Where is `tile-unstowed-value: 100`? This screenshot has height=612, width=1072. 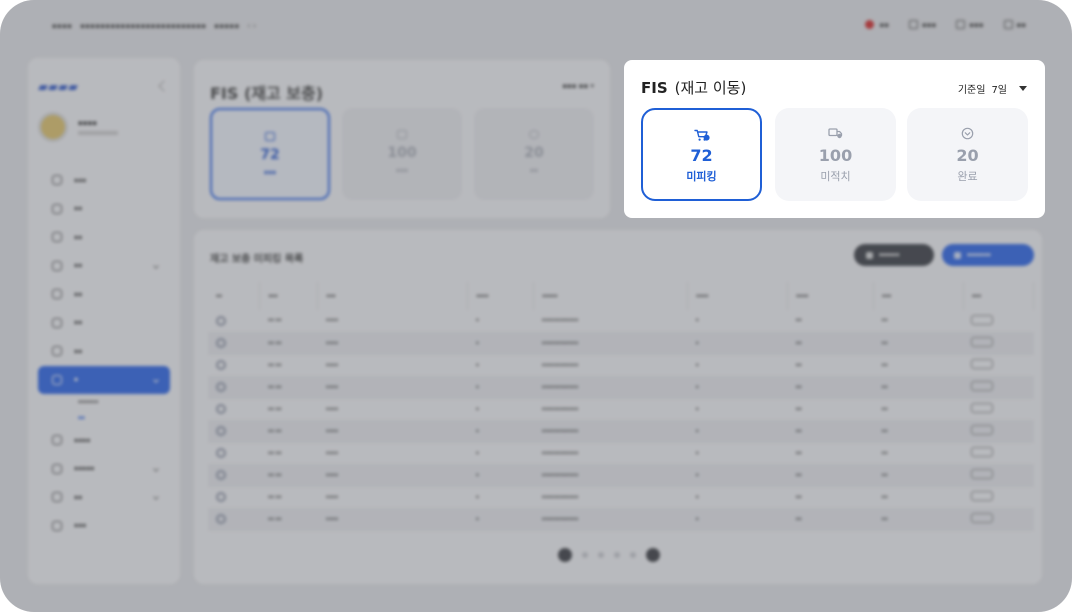 tile-unstowed-value: 100 is located at coordinates (835, 155).